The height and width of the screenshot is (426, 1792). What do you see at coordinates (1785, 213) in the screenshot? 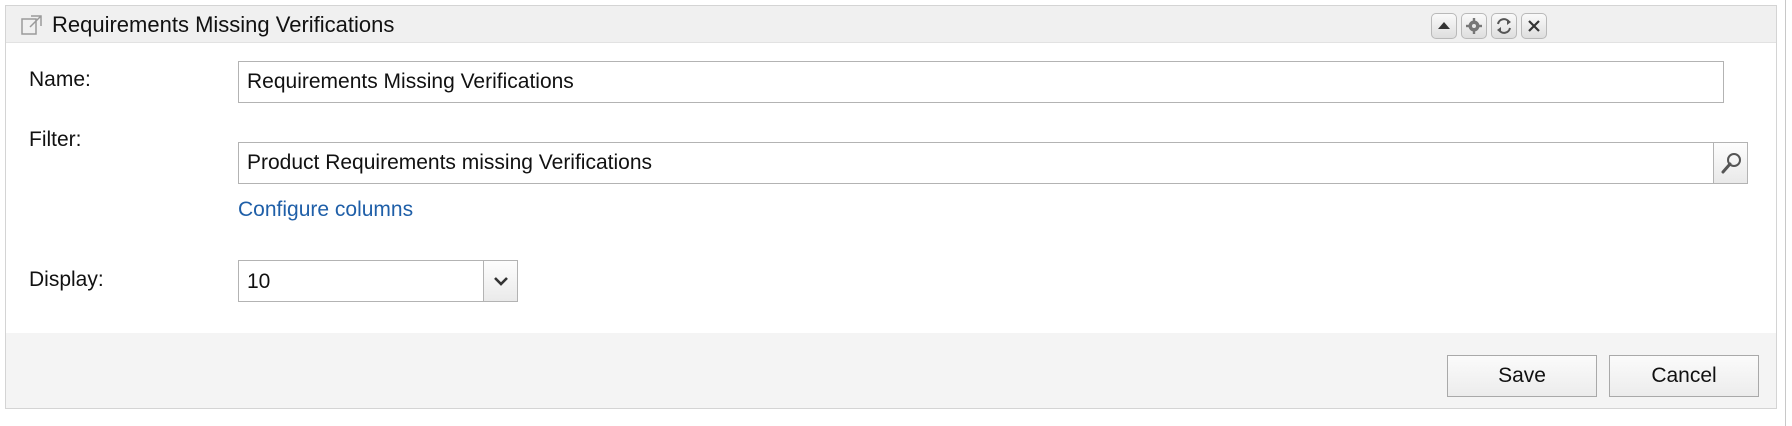
I see `window-edge` at bounding box center [1785, 213].